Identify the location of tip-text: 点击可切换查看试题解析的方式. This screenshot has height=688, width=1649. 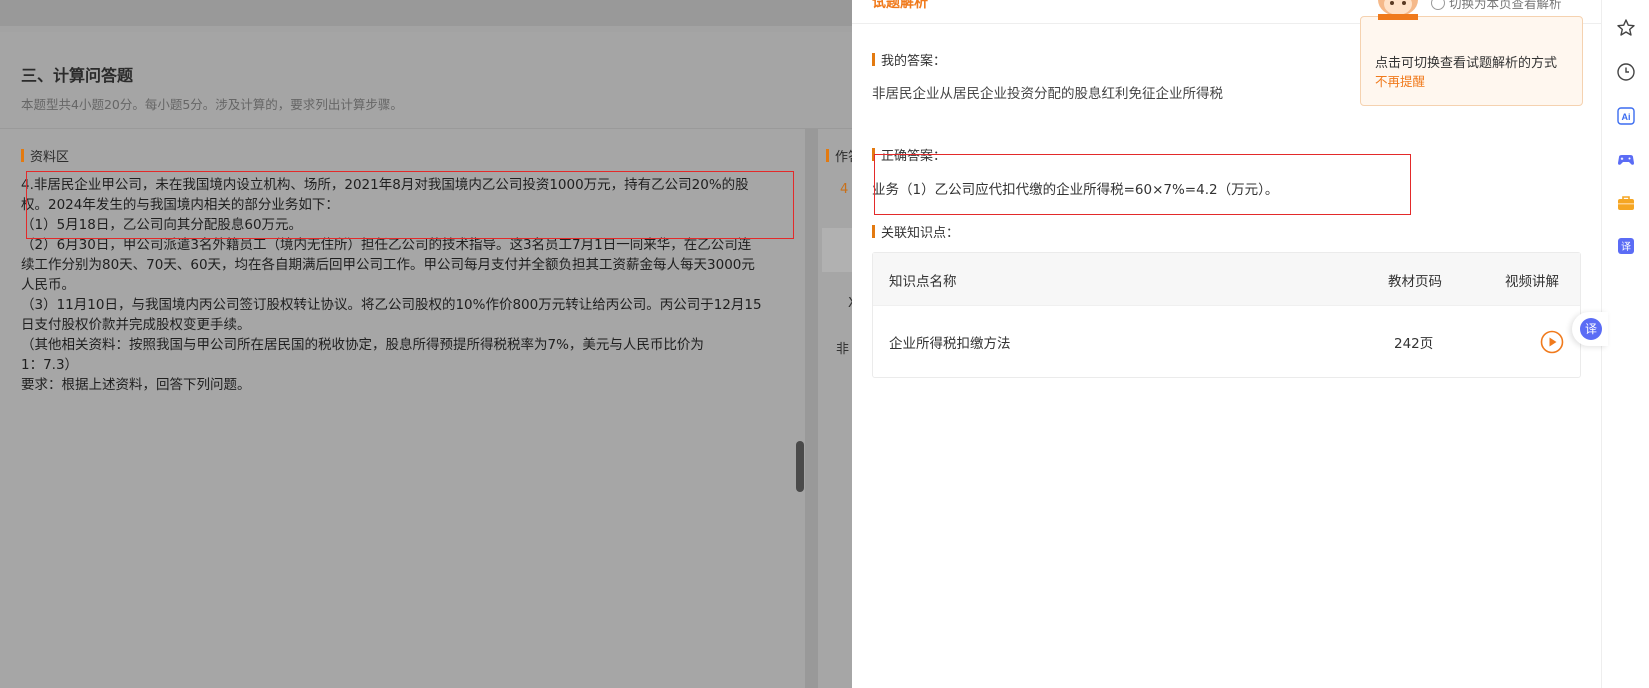
(1466, 63).